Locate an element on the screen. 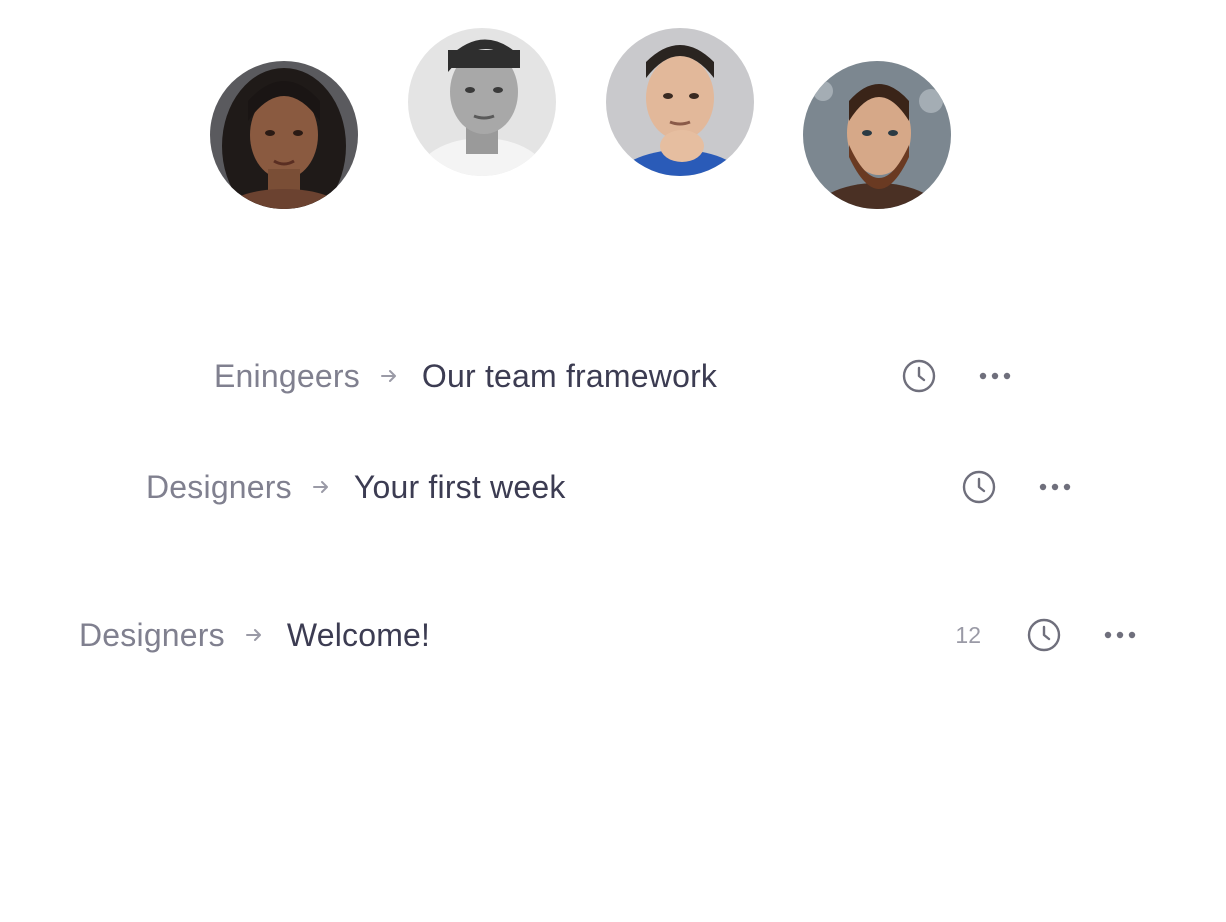  breadcrumb: Designers Your first week is located at coordinates (356, 487).